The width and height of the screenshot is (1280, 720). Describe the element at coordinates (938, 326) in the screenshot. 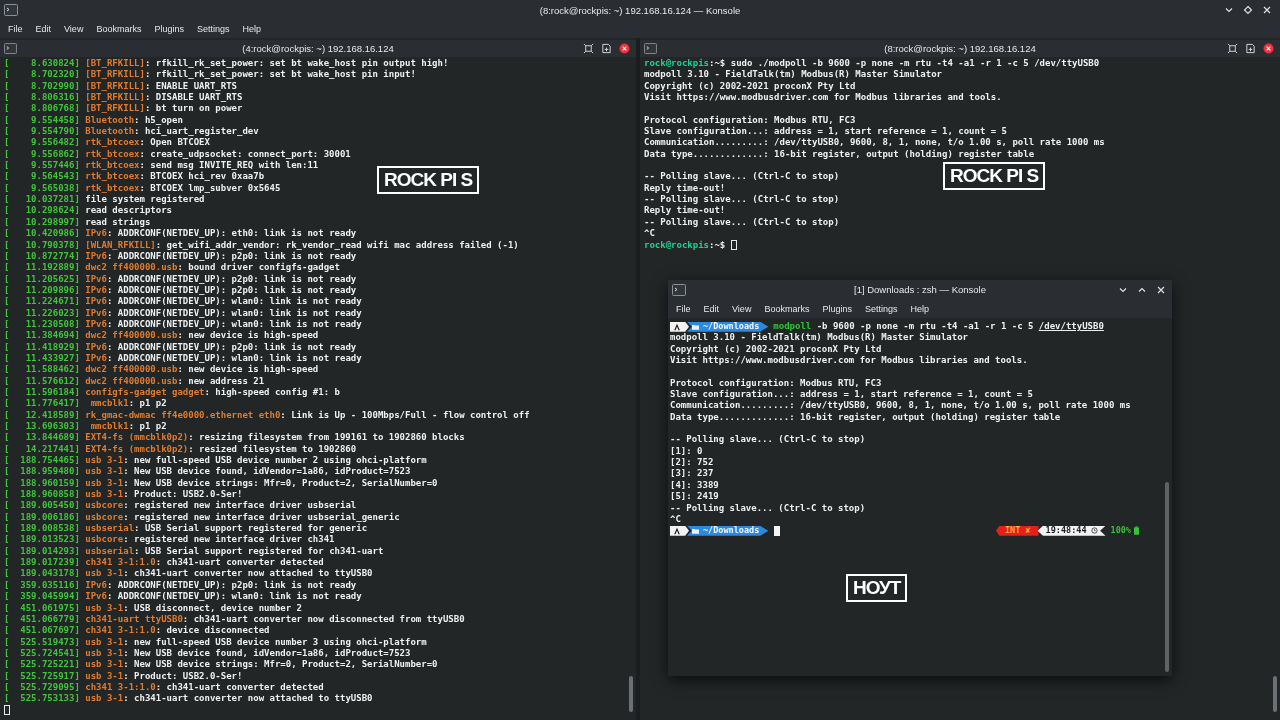

I see `command-line: modpoll -b 9600 -p none -m rtu -t4 -a1 -r 1 -c 5 /dev/ttyUSB0` at that location.